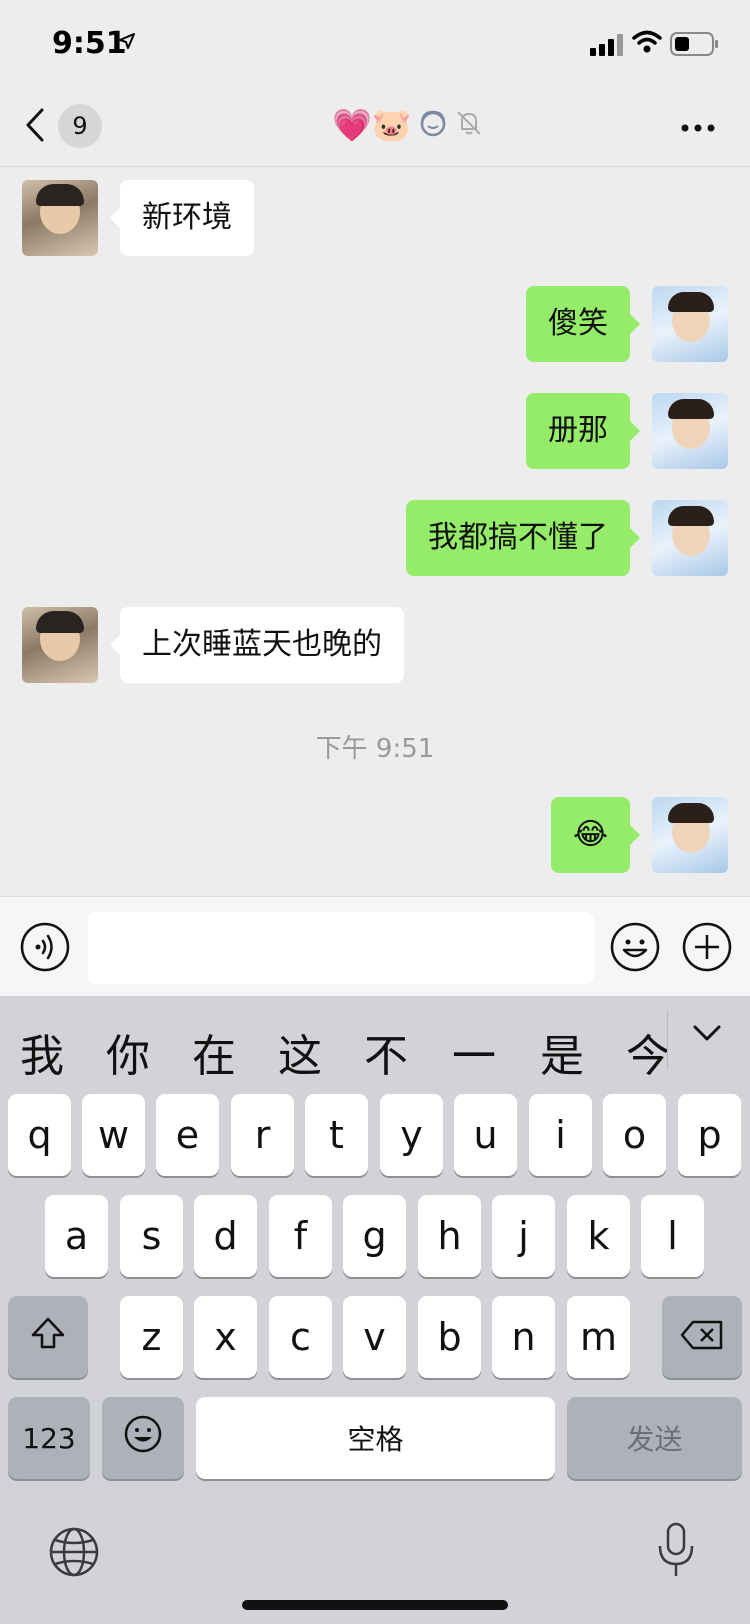 The width and height of the screenshot is (750, 1624). I want to click on title-emojis: 💗🐷, so click(372, 125).